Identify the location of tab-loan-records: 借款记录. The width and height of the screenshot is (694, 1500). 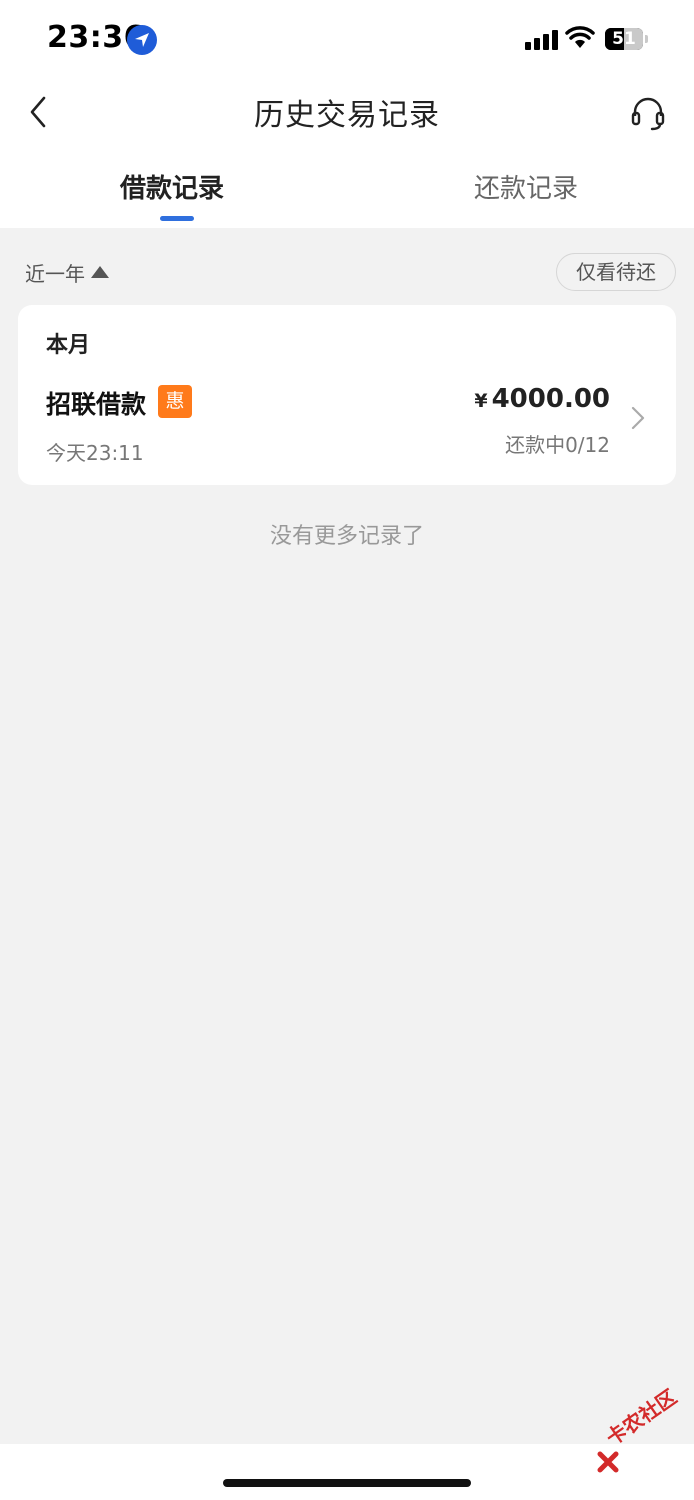
(172, 186).